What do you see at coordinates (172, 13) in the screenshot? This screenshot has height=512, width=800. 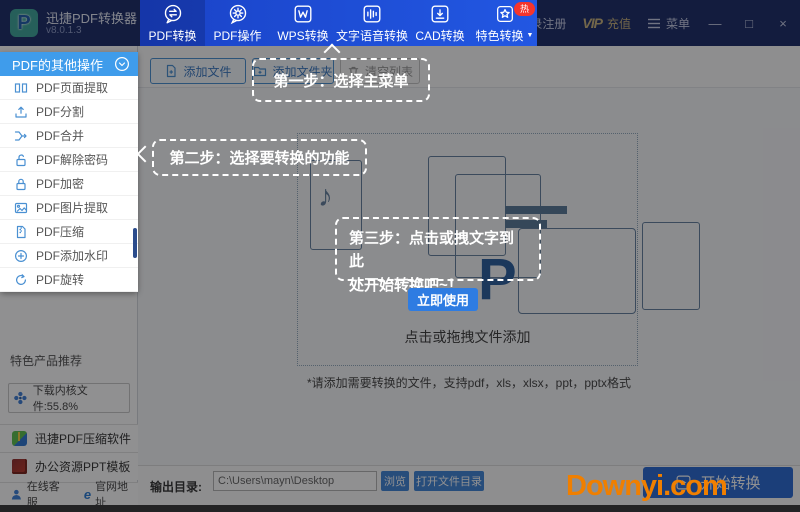 I see `pdf-convert-icon` at bounding box center [172, 13].